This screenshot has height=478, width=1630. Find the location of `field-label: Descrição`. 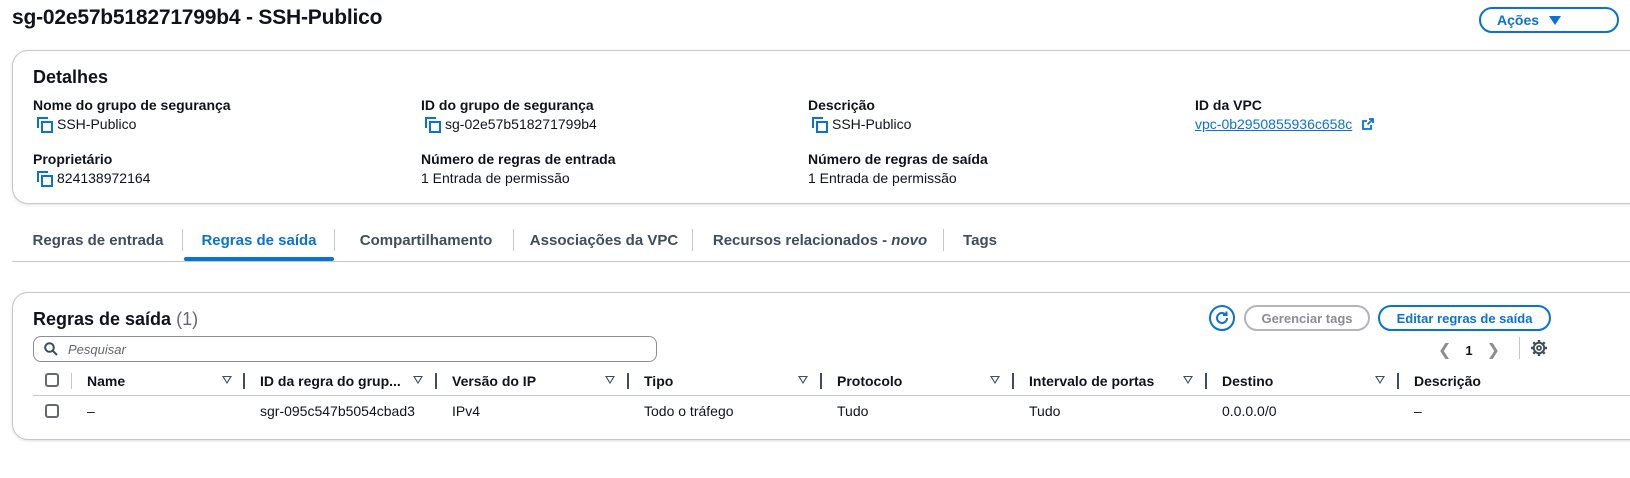

field-label: Descrição is located at coordinates (841, 105).